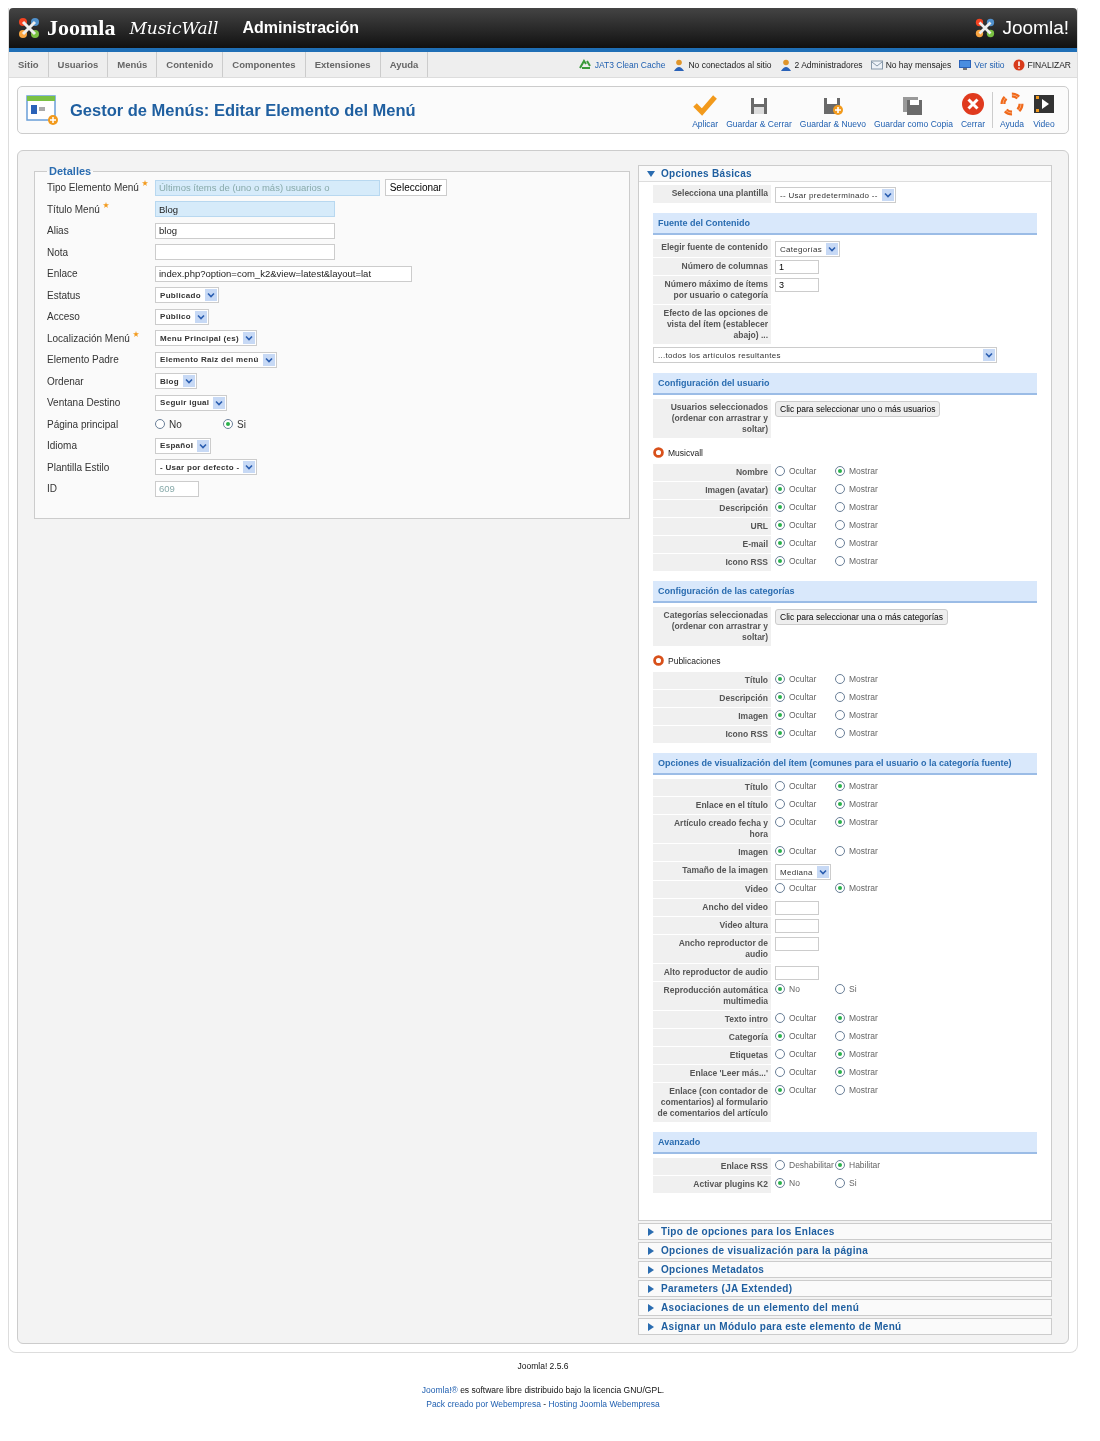  I want to click on menu-item: Sitio, so click(29, 64).